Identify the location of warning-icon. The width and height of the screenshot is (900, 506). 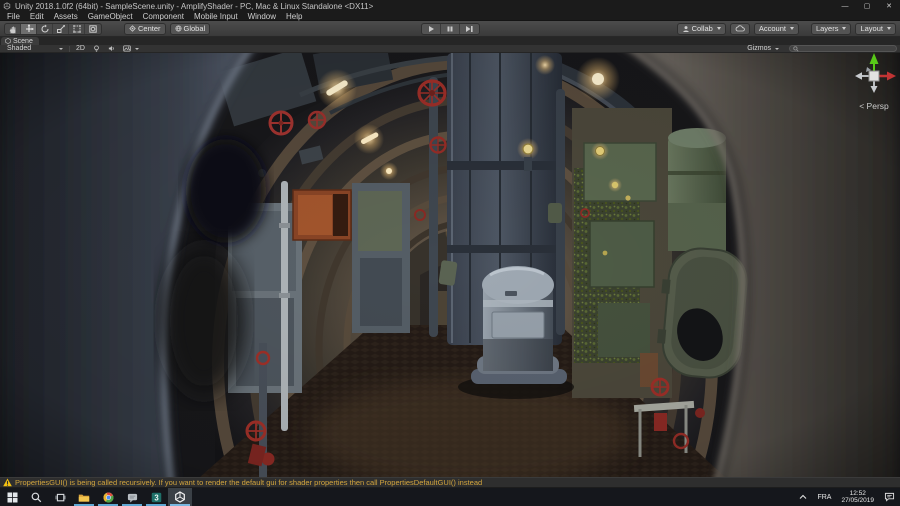
(7, 482).